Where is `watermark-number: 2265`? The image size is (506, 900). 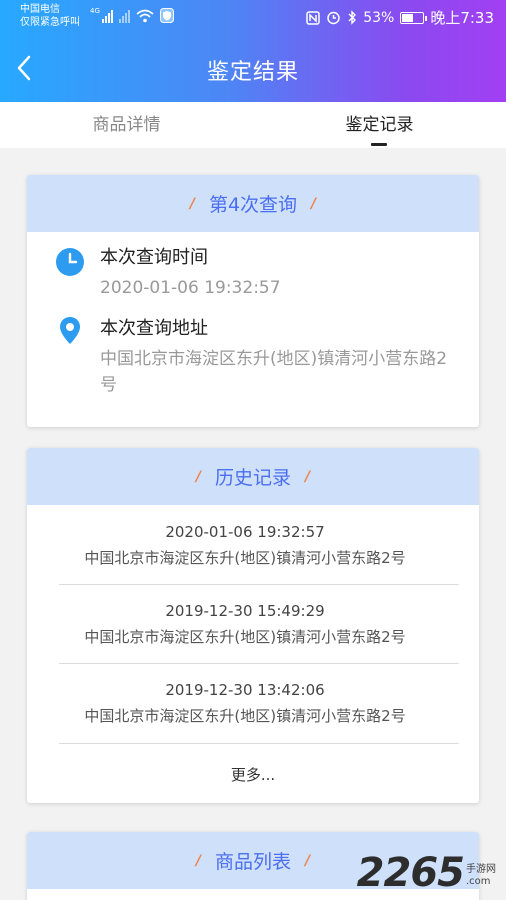 watermark-number: 2265 is located at coordinates (410, 873).